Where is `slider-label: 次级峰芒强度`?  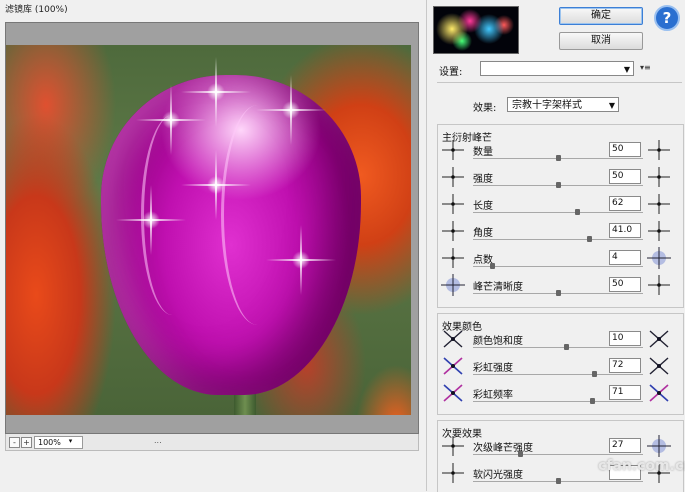
slider-label: 次级峰芒强度 is located at coordinates (503, 448).